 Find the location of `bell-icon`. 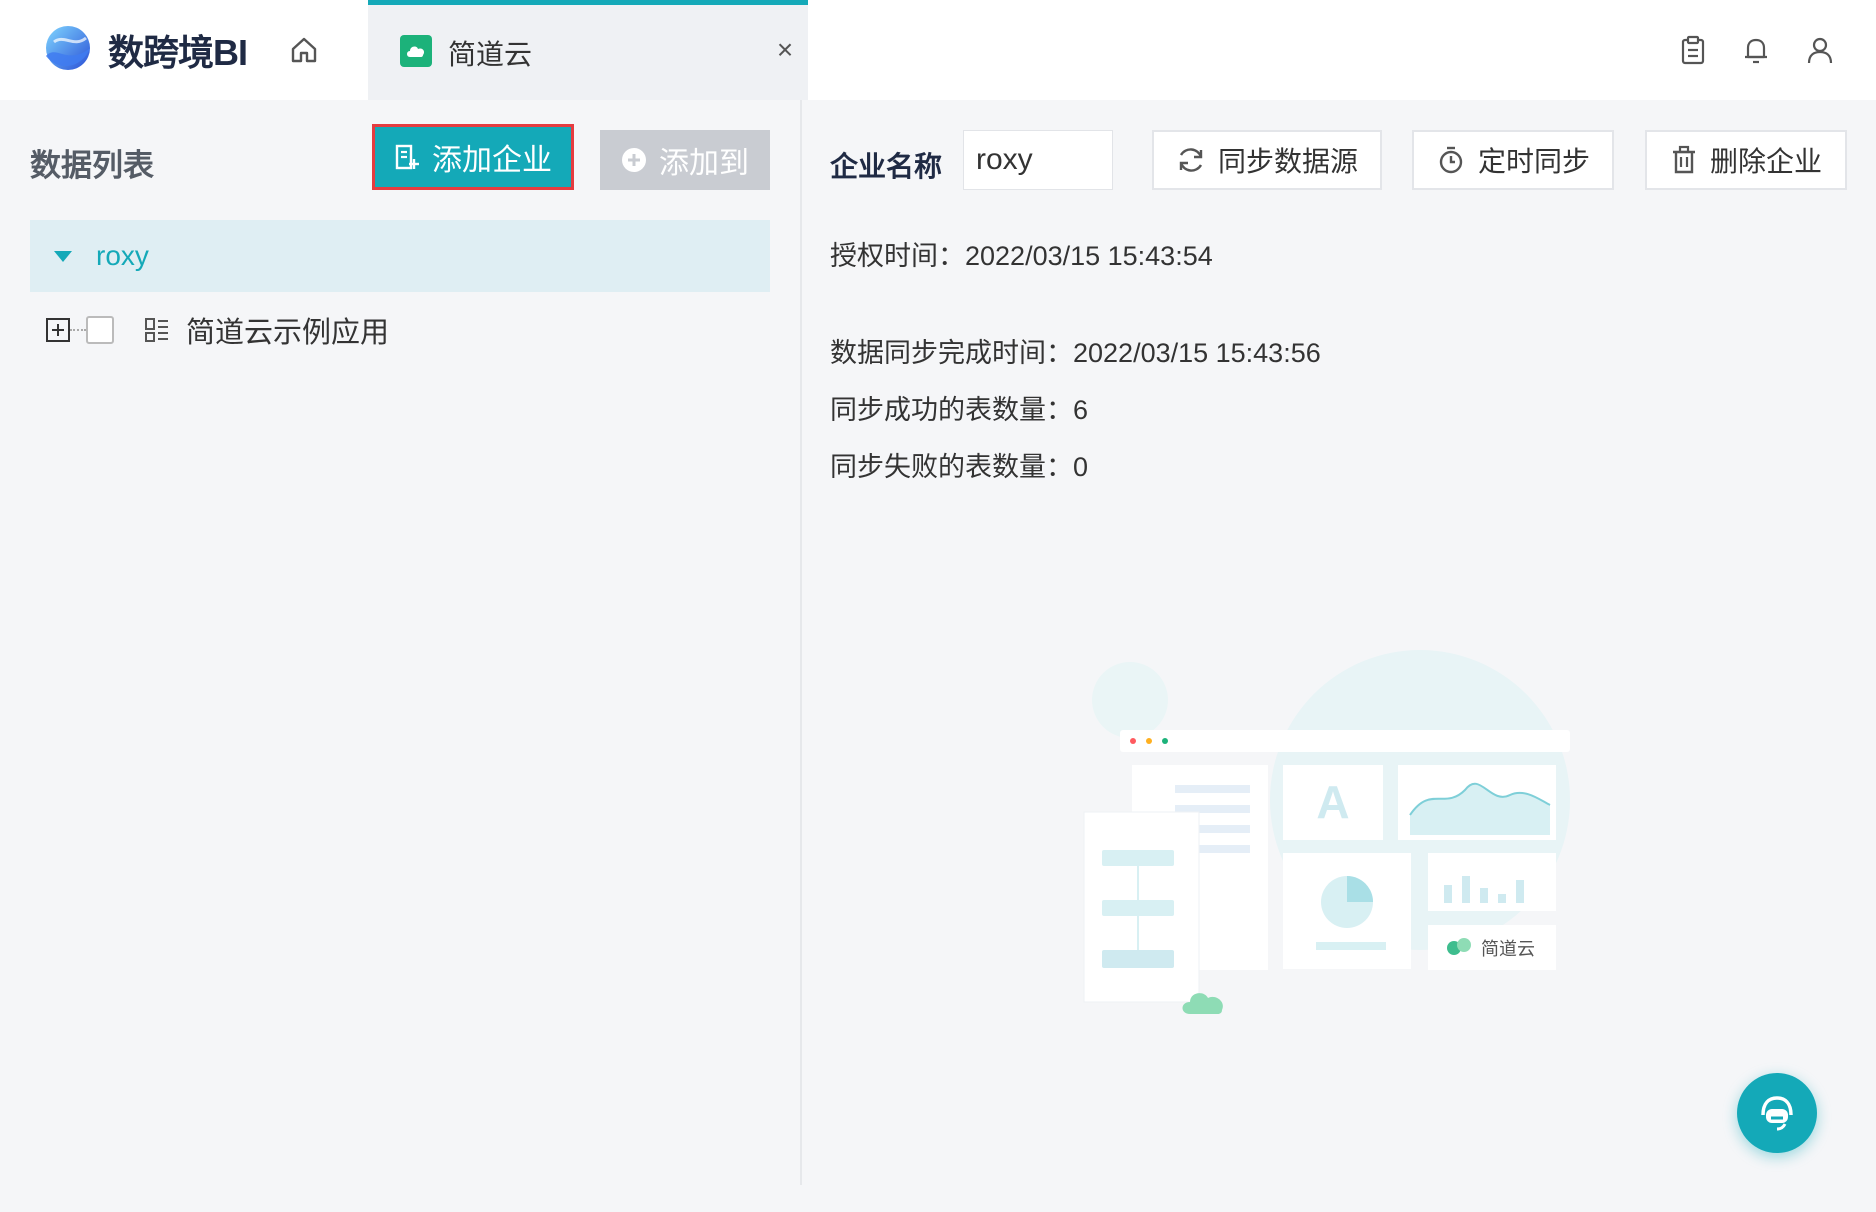

bell-icon is located at coordinates (1756, 51).